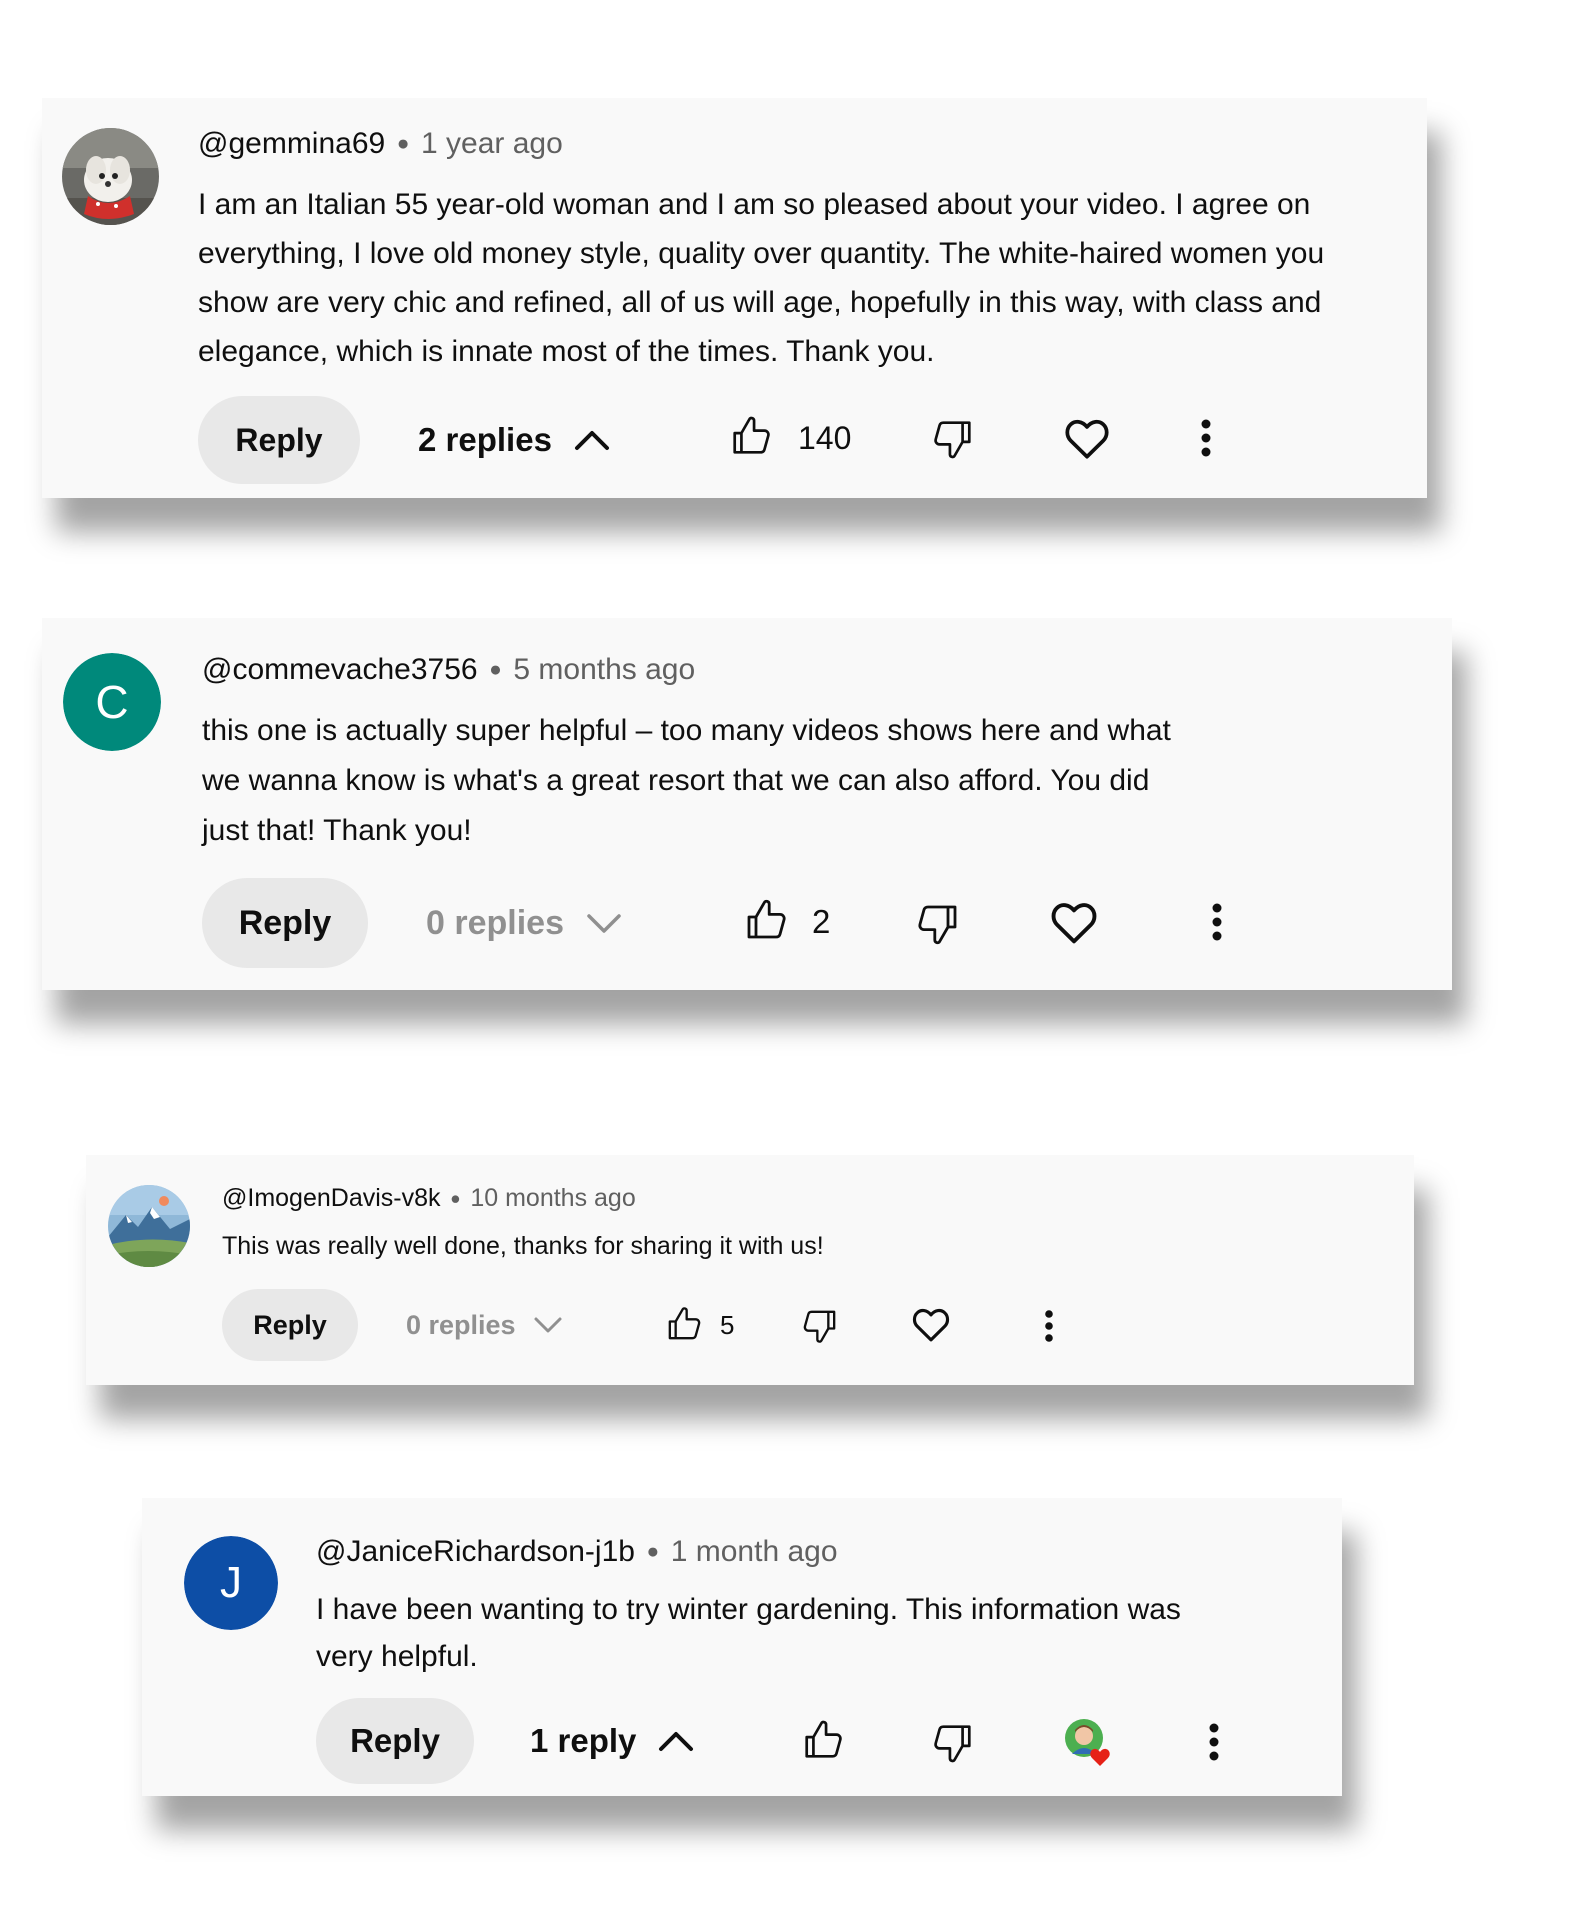  Describe the element at coordinates (291, 144) in the screenshot. I see `author-handle: @gemmina69` at that location.